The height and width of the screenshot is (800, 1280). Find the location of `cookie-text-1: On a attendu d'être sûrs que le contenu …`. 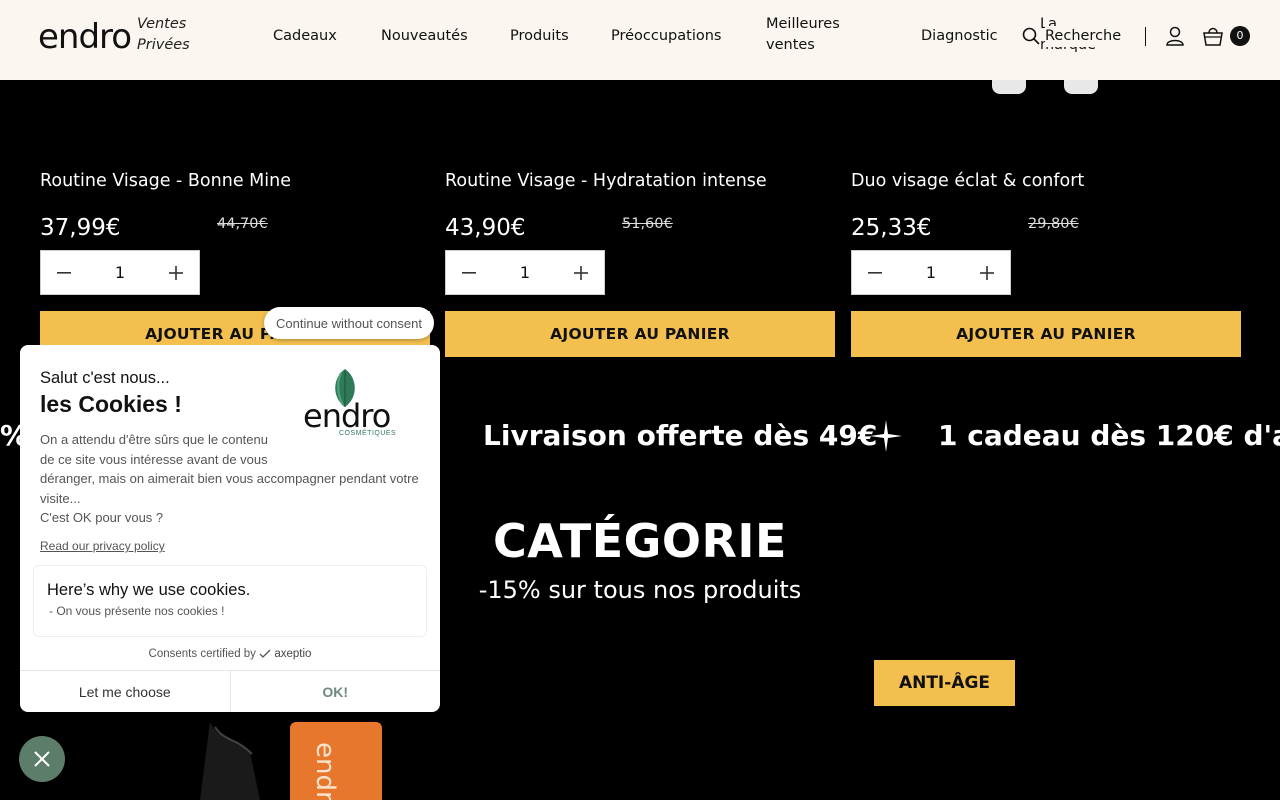

cookie-text-1: On a attendu d'être sûrs que le contenu … is located at coordinates (154, 449).